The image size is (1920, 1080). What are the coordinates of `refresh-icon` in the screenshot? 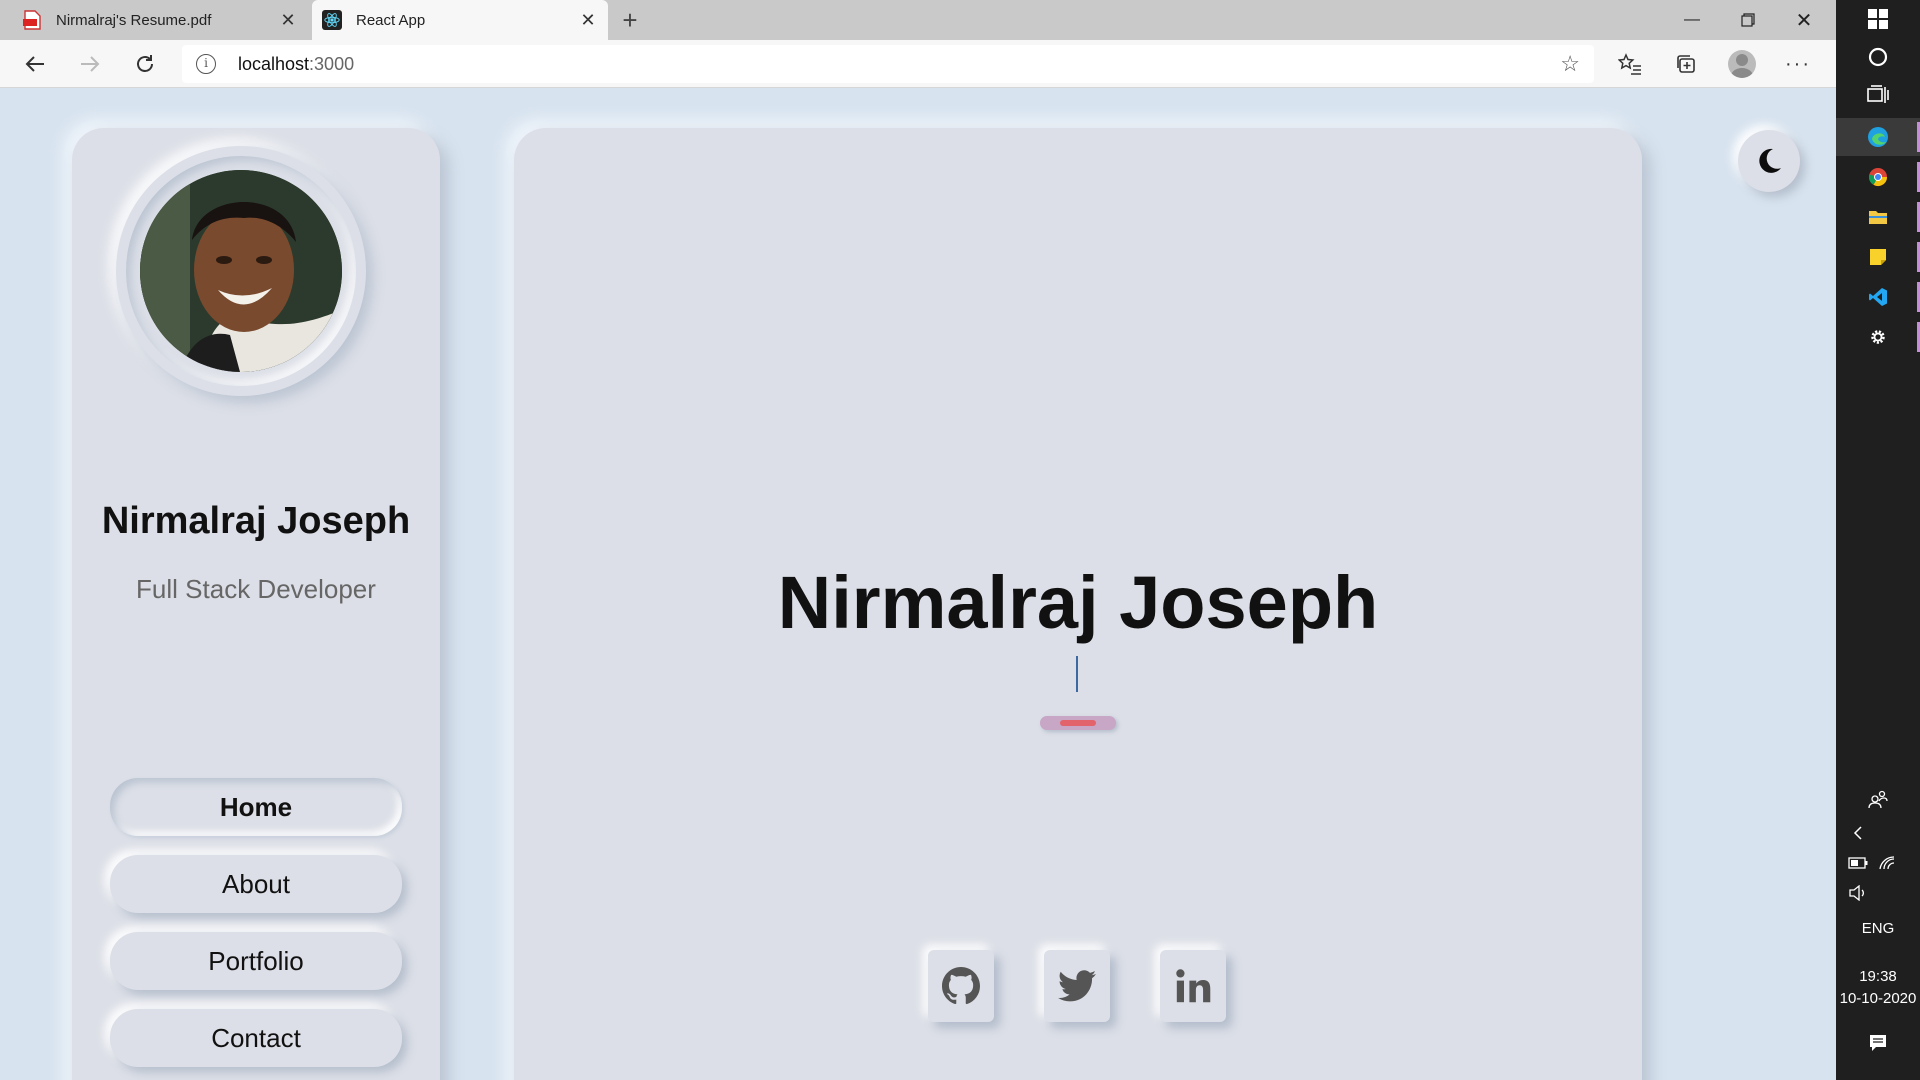 It's located at (145, 63).